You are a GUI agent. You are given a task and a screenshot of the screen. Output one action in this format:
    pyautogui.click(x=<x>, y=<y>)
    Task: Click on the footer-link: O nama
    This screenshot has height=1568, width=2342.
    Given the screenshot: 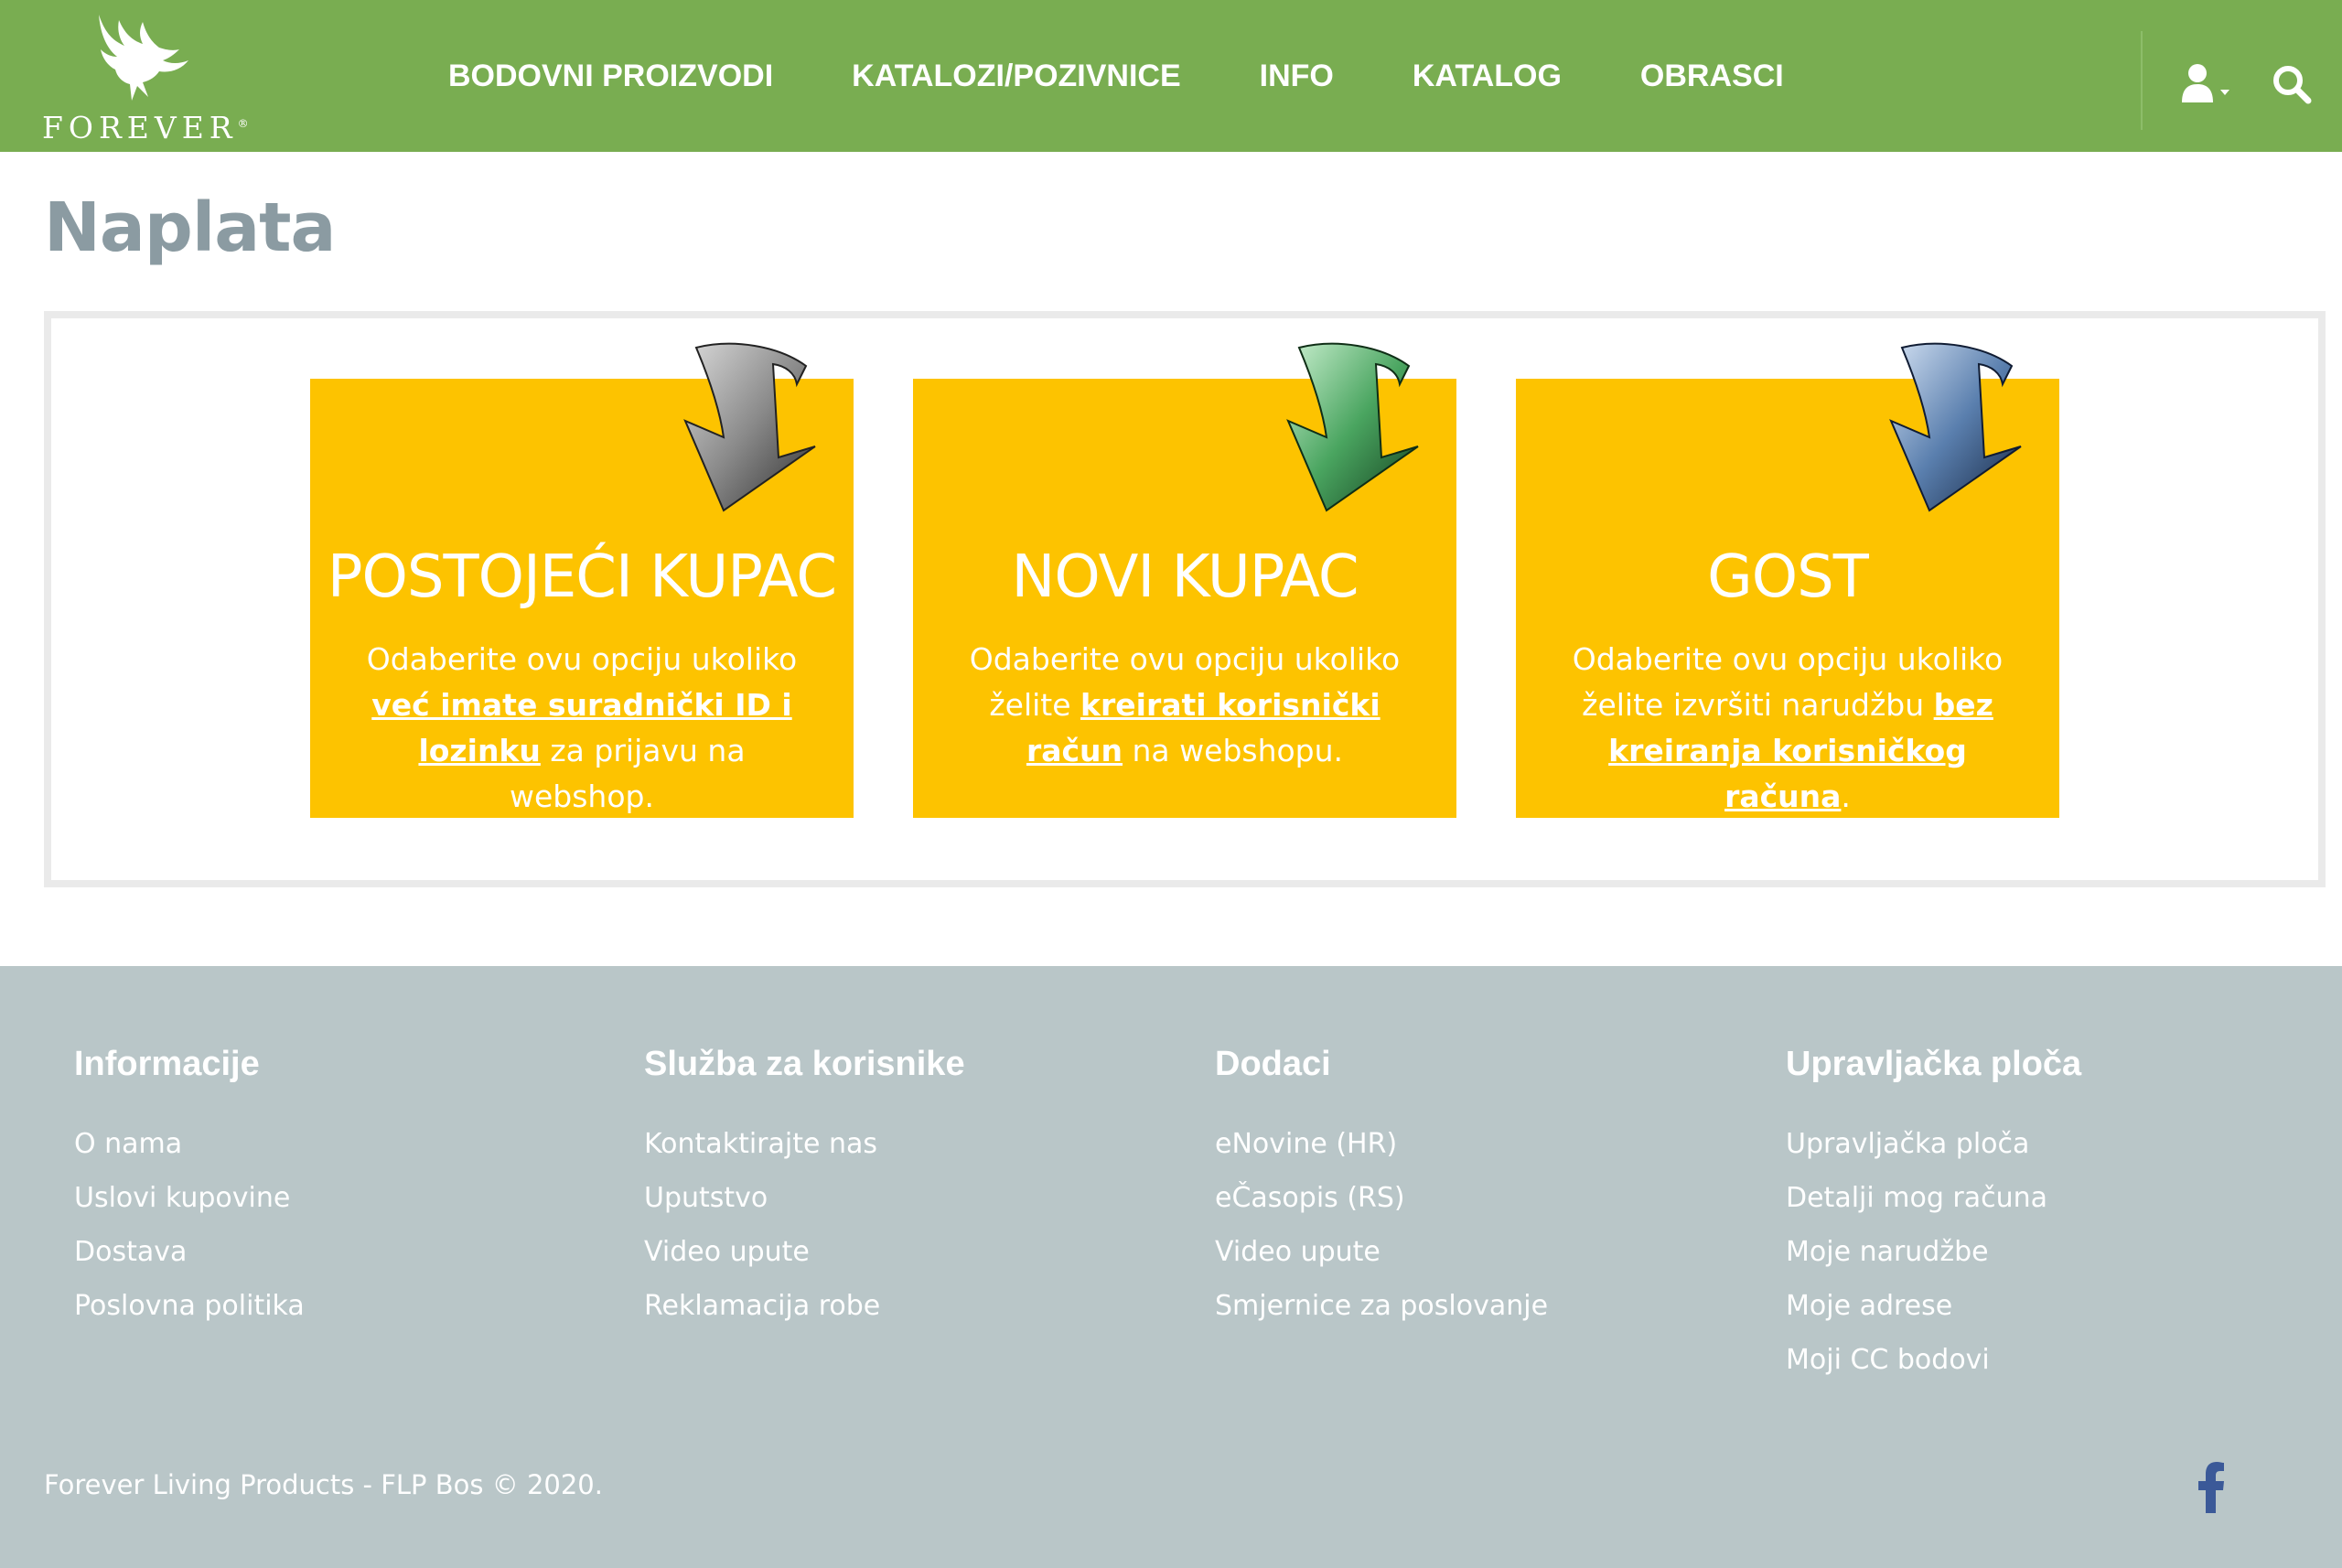 What is the action you would take?
    pyautogui.click(x=330, y=1144)
    